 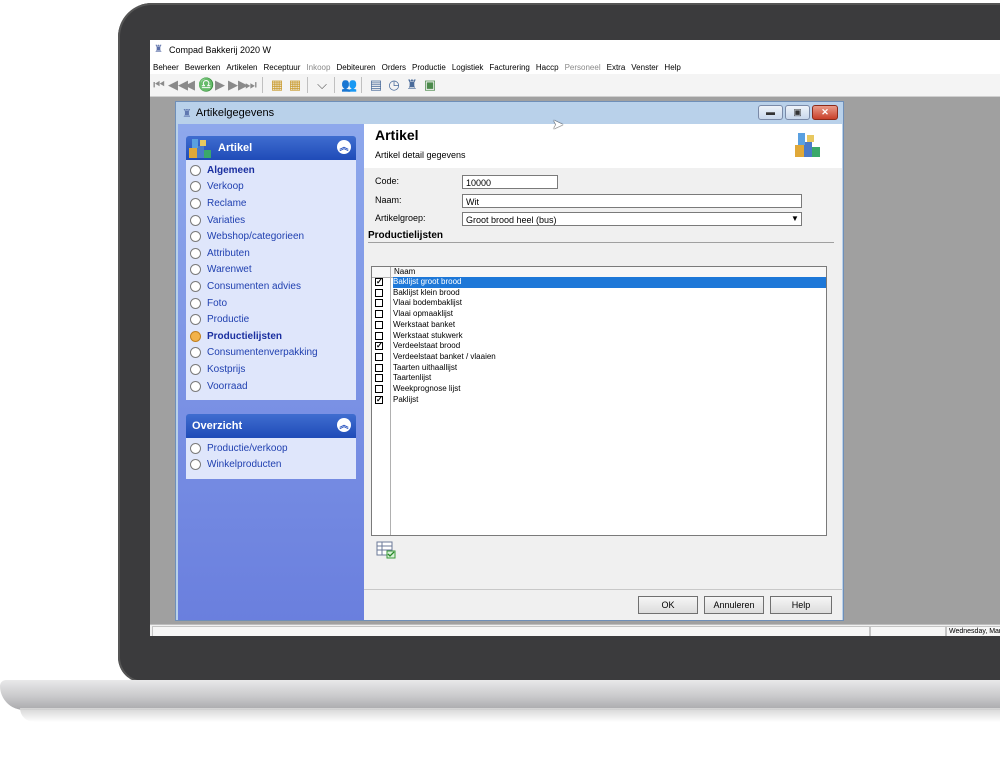 What do you see at coordinates (203, 67) in the screenshot?
I see `menu-bewerken: Bewerken` at bounding box center [203, 67].